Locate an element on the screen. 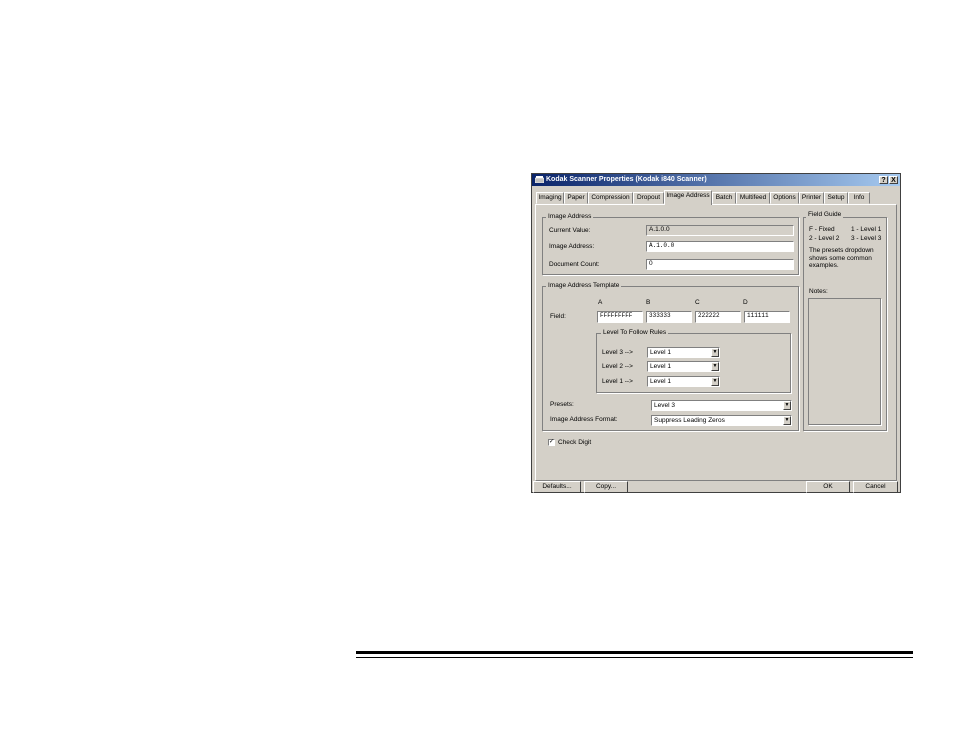 Image resolution: width=954 pixels, height=737 pixels. image-address-format-label: Image Address Format: is located at coordinates (584, 419).